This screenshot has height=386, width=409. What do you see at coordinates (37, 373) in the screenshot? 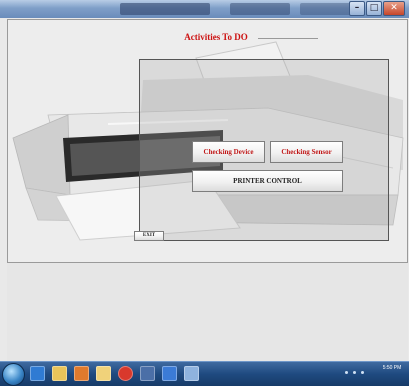
I see `ie-icon` at bounding box center [37, 373].